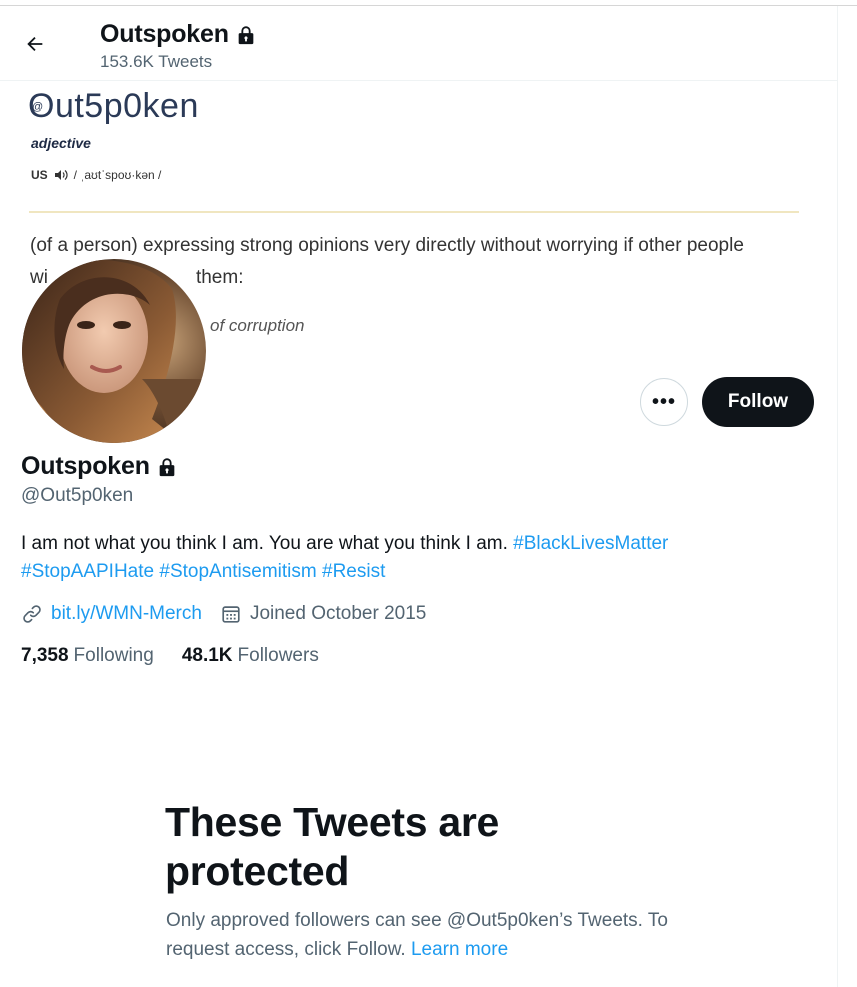 Image resolution: width=857 pixels, height=987 pixels. What do you see at coordinates (207, 655) in the screenshot?
I see `followers-count: 48.1K` at bounding box center [207, 655].